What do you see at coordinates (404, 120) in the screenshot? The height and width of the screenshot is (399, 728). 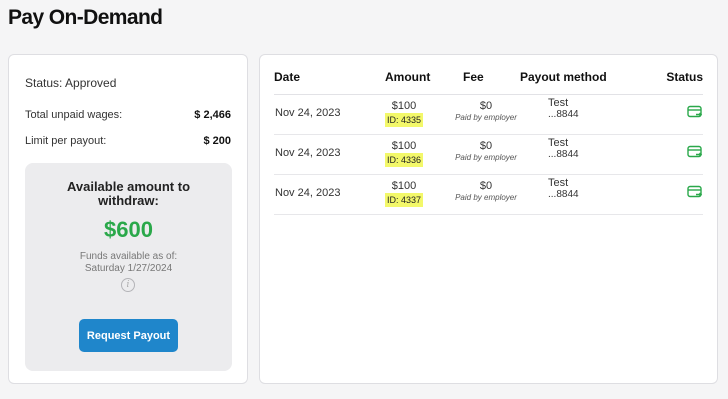 I see `payout-id: ID: 4335` at bounding box center [404, 120].